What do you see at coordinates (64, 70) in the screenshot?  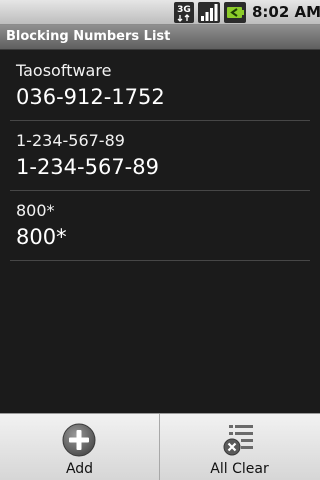 I see `entry-name: Taosoftware` at bounding box center [64, 70].